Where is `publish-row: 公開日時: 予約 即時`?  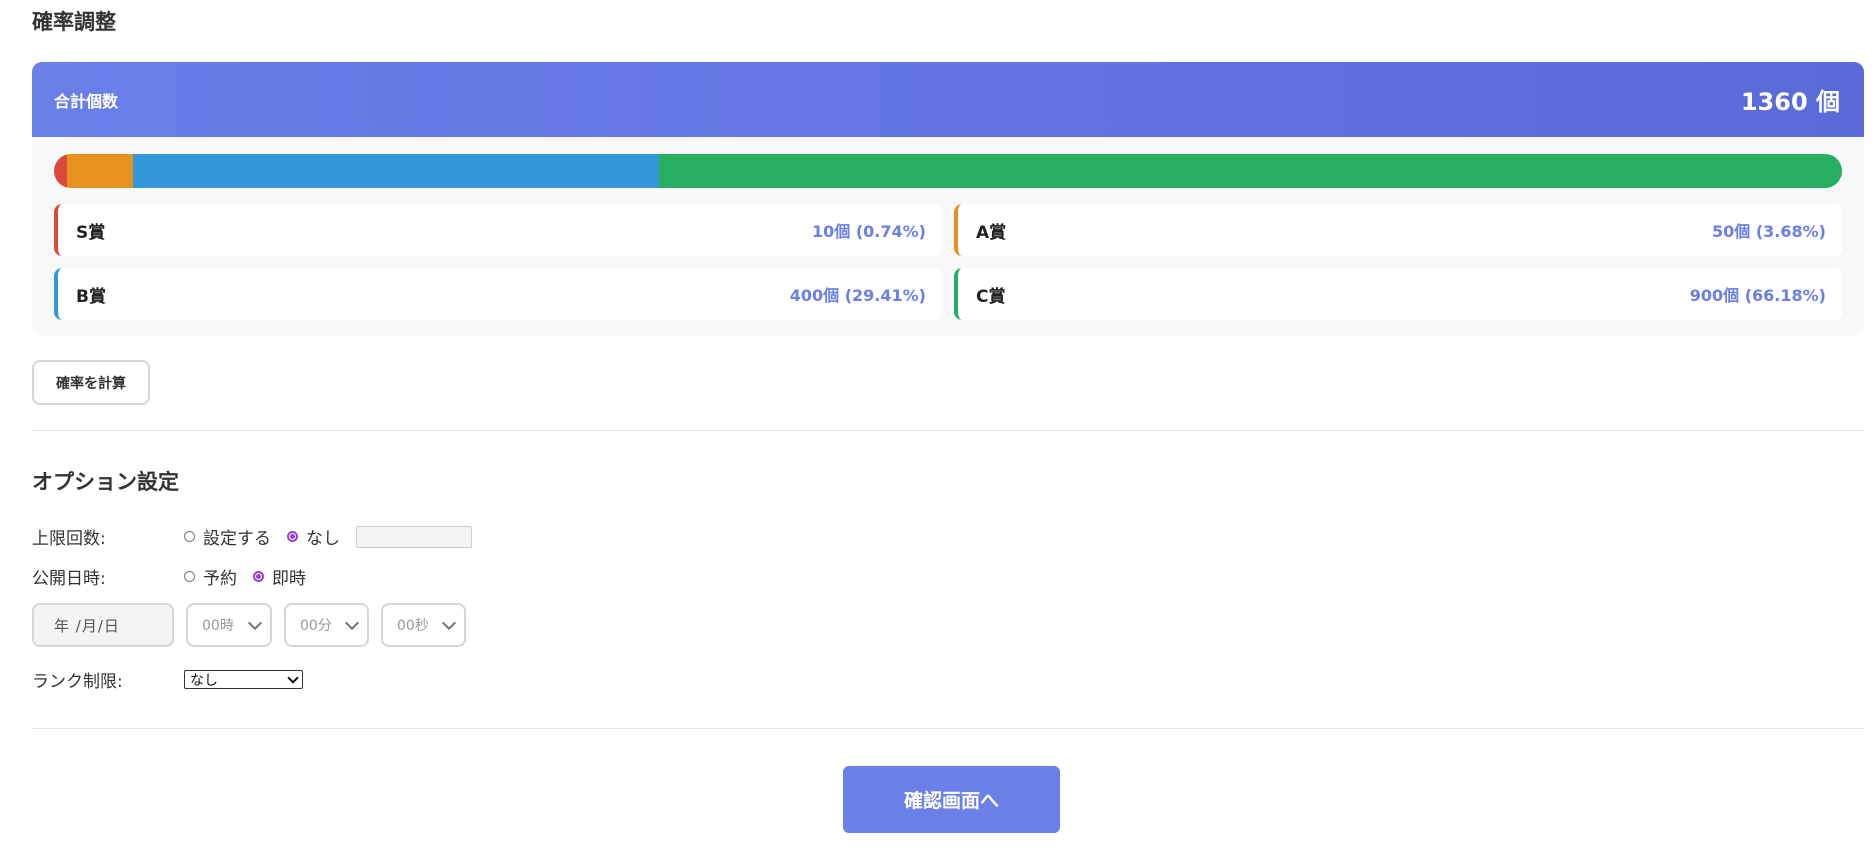
publish-row: 公開日時: 予約 即時 is located at coordinates (177, 576).